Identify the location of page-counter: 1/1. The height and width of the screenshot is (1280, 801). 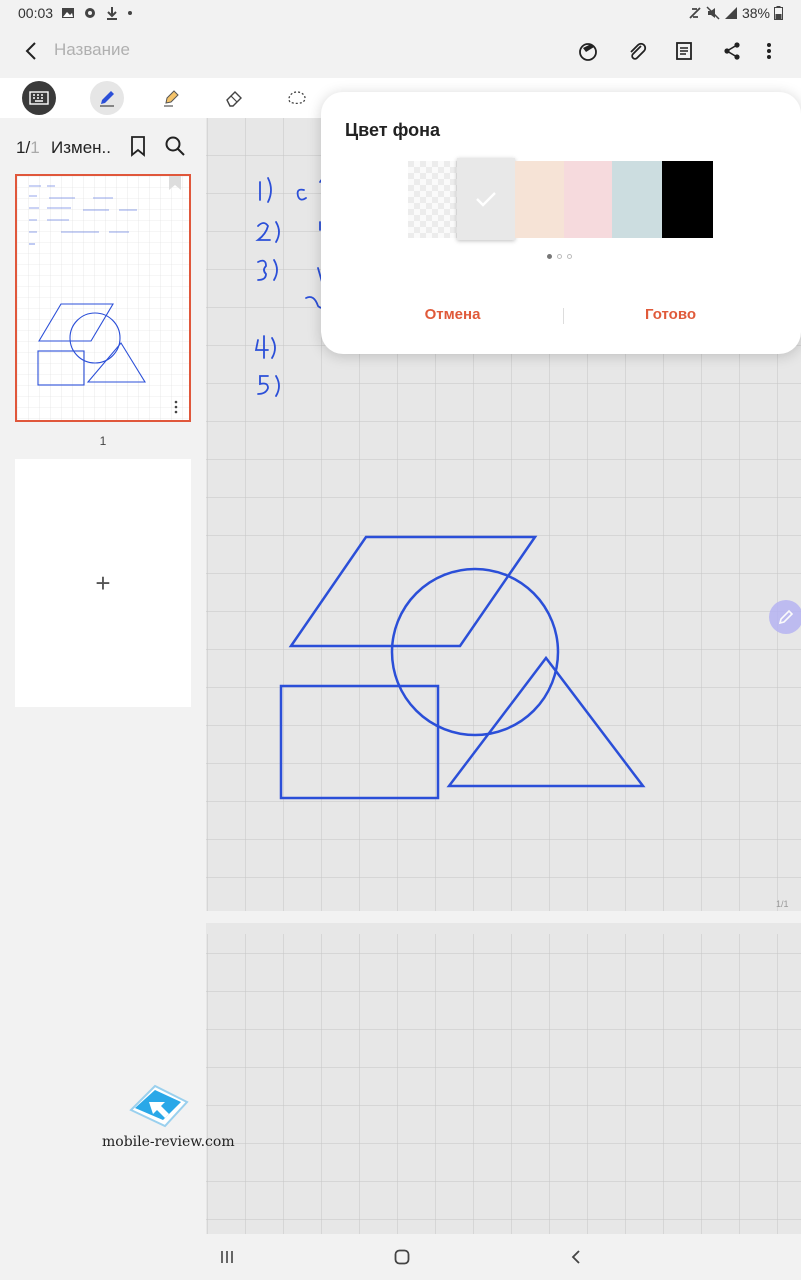
(28, 147).